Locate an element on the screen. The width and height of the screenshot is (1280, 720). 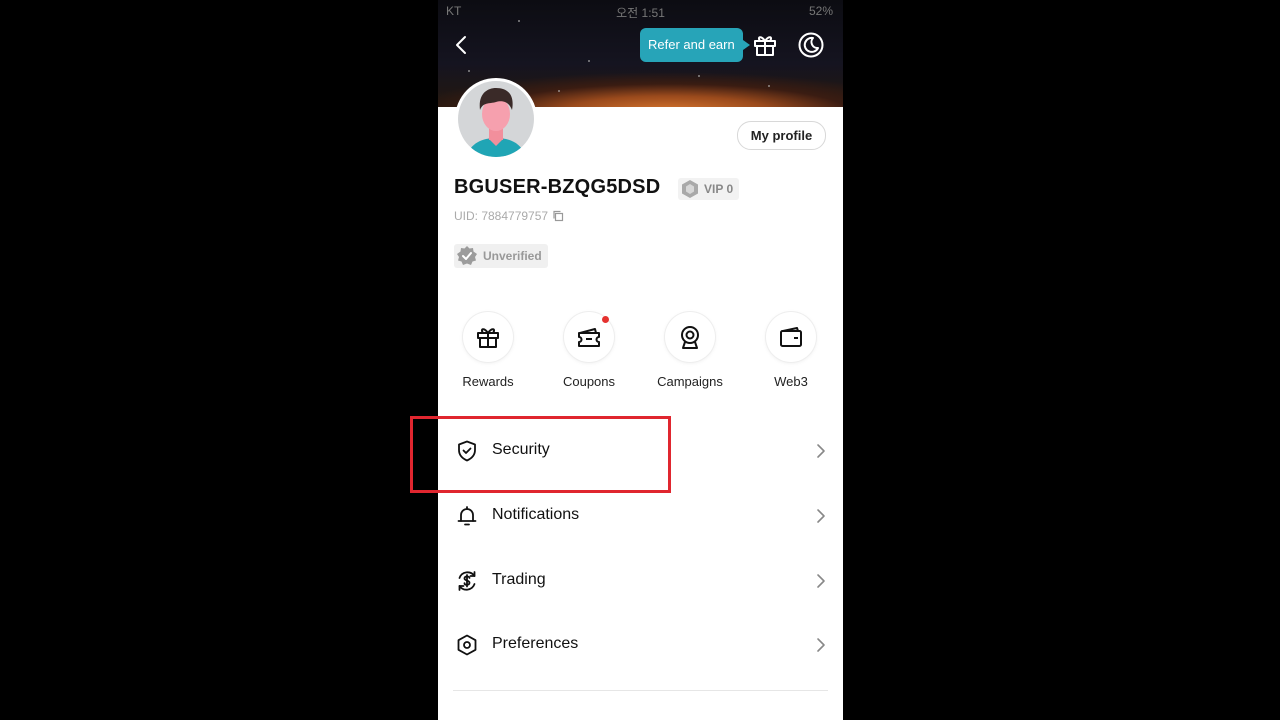
uid-label: UID: 7884779757 is located at coordinates (501, 216).